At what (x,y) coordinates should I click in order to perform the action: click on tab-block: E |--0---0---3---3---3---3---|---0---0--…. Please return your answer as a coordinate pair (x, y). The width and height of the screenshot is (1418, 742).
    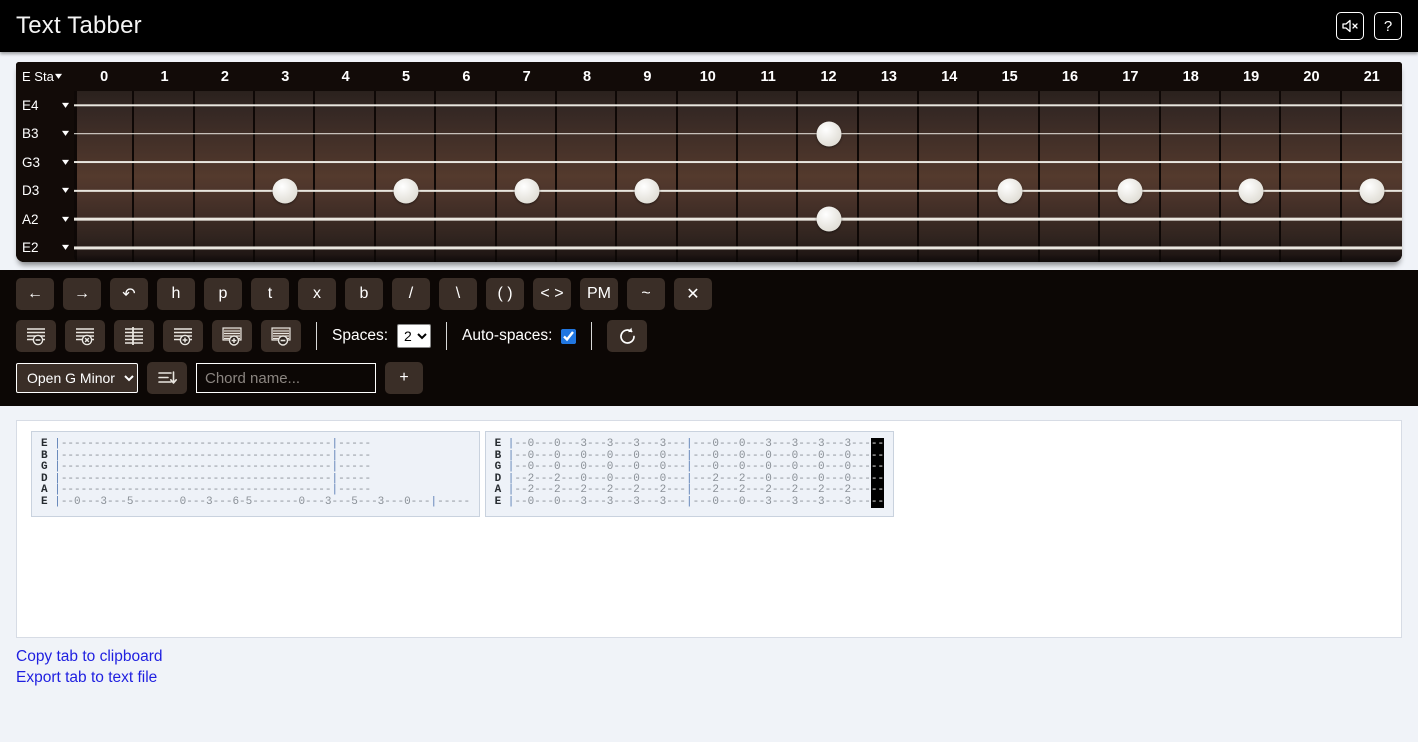
    Looking at the image, I should click on (689, 474).